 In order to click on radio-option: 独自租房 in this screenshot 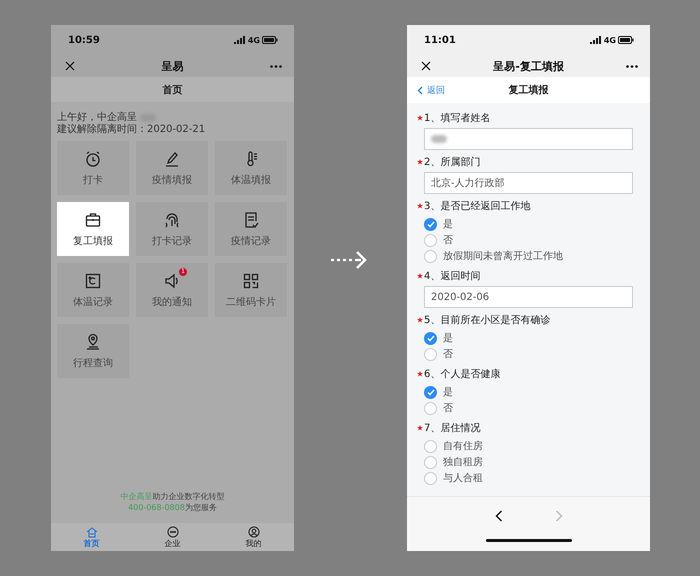, I will do `click(528, 462)`.